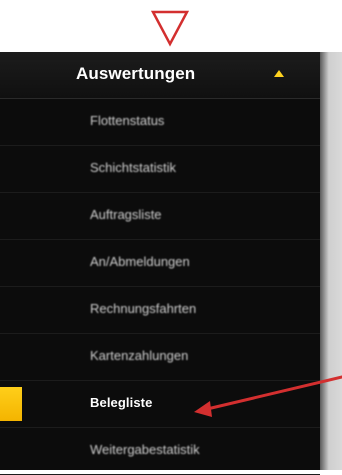  What do you see at coordinates (143, 308) in the screenshot?
I see `menu-item-label: Rechnungsfahrten` at bounding box center [143, 308].